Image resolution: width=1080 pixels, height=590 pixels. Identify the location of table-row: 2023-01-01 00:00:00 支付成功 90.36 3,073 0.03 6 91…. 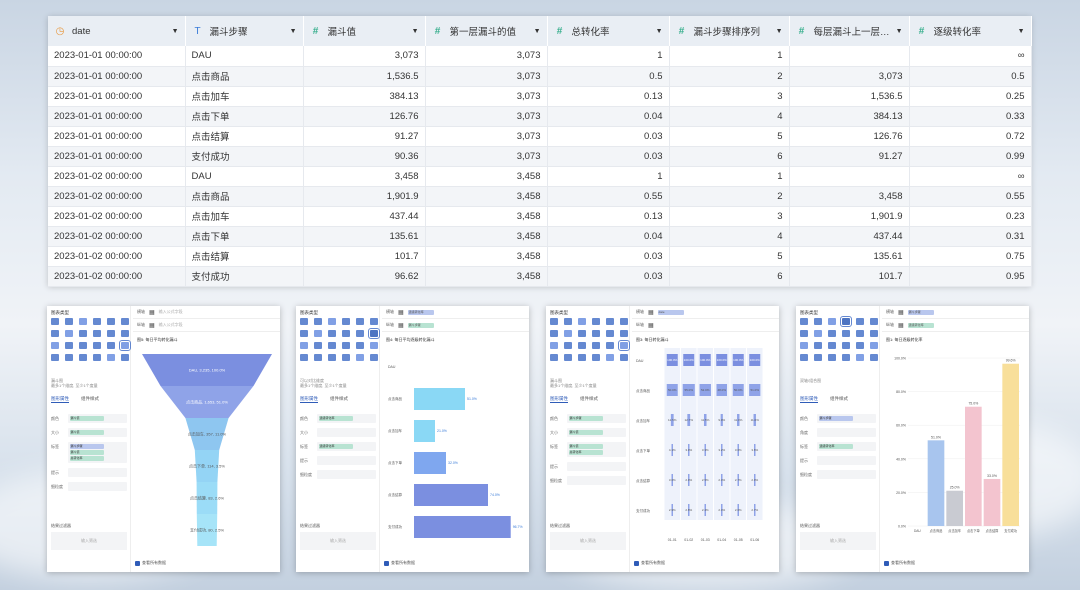
(540, 156).